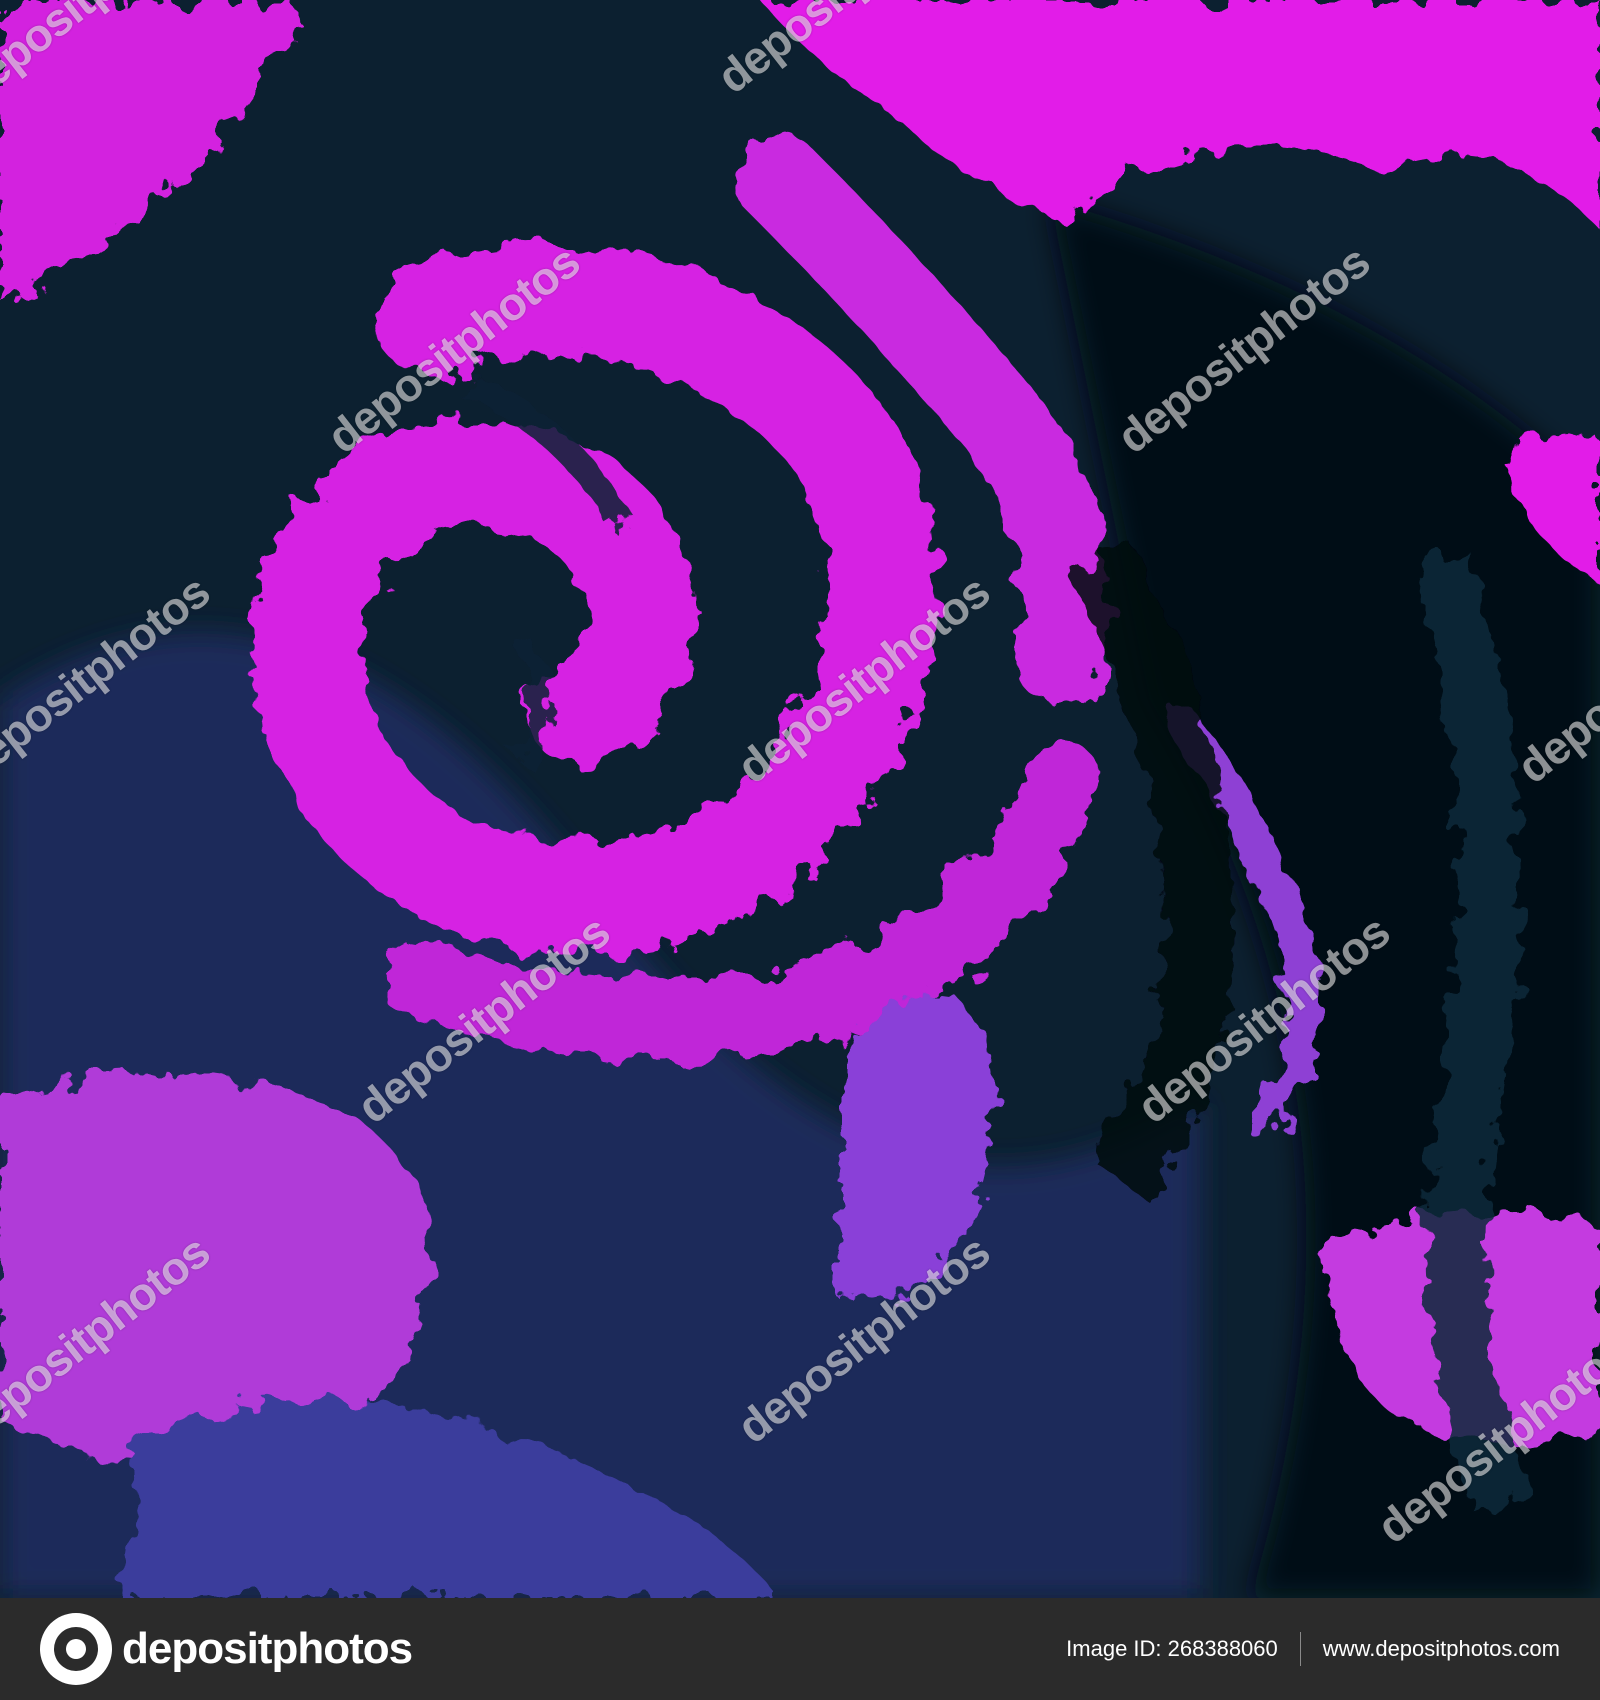 The height and width of the screenshot is (1700, 1600). What do you see at coordinates (76, 1649) in the screenshot?
I see `depositphotos-logo-icon` at bounding box center [76, 1649].